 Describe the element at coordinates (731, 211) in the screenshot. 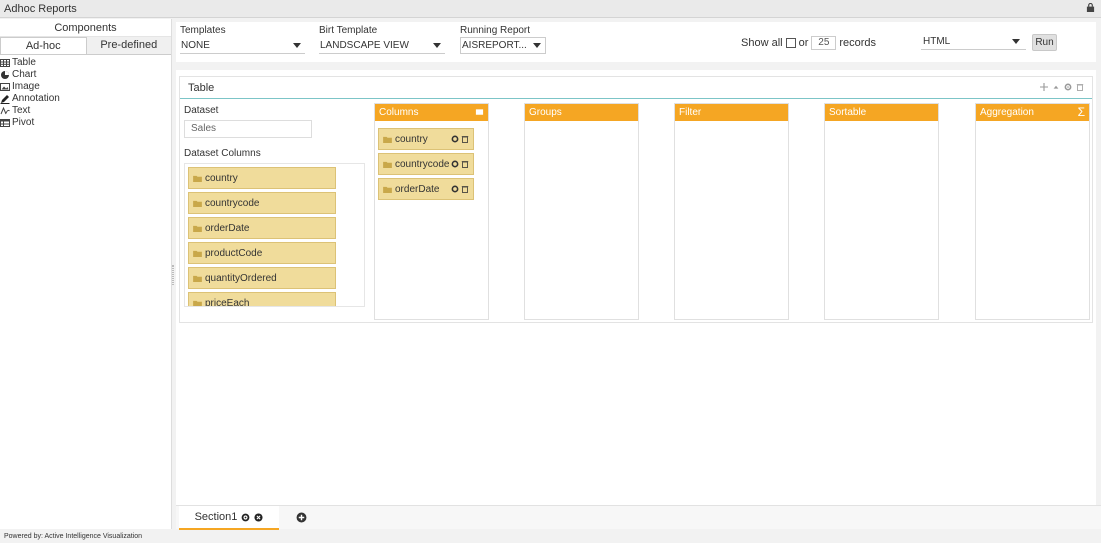

I see `filter-drop-zone: Filter` at that location.